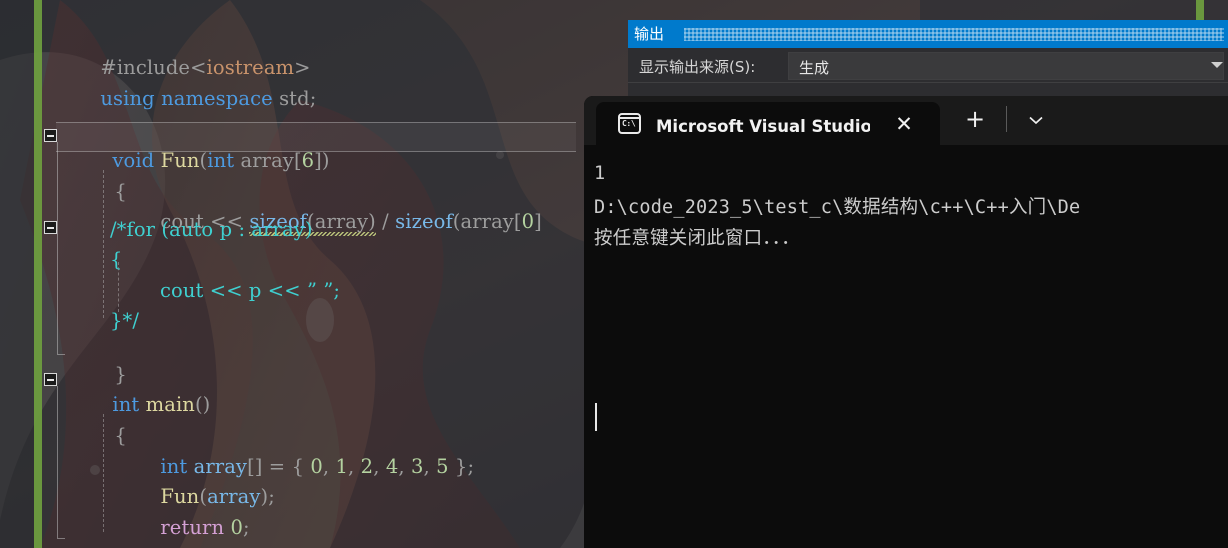  What do you see at coordinates (1006, 66) in the screenshot?
I see `output-source-select: 生成` at bounding box center [1006, 66].